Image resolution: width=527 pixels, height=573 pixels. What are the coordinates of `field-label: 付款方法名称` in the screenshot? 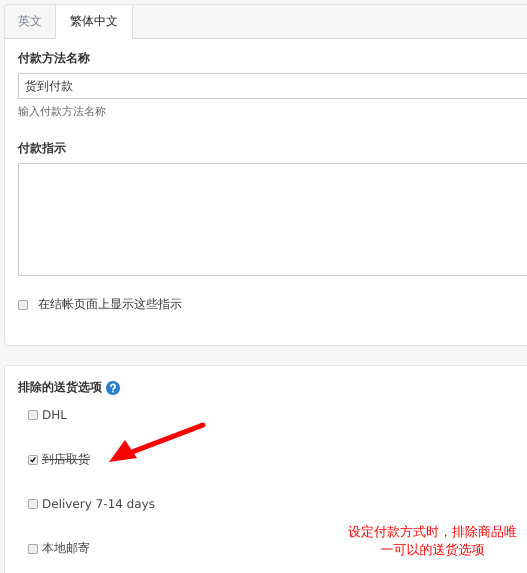 It's located at (54, 58).